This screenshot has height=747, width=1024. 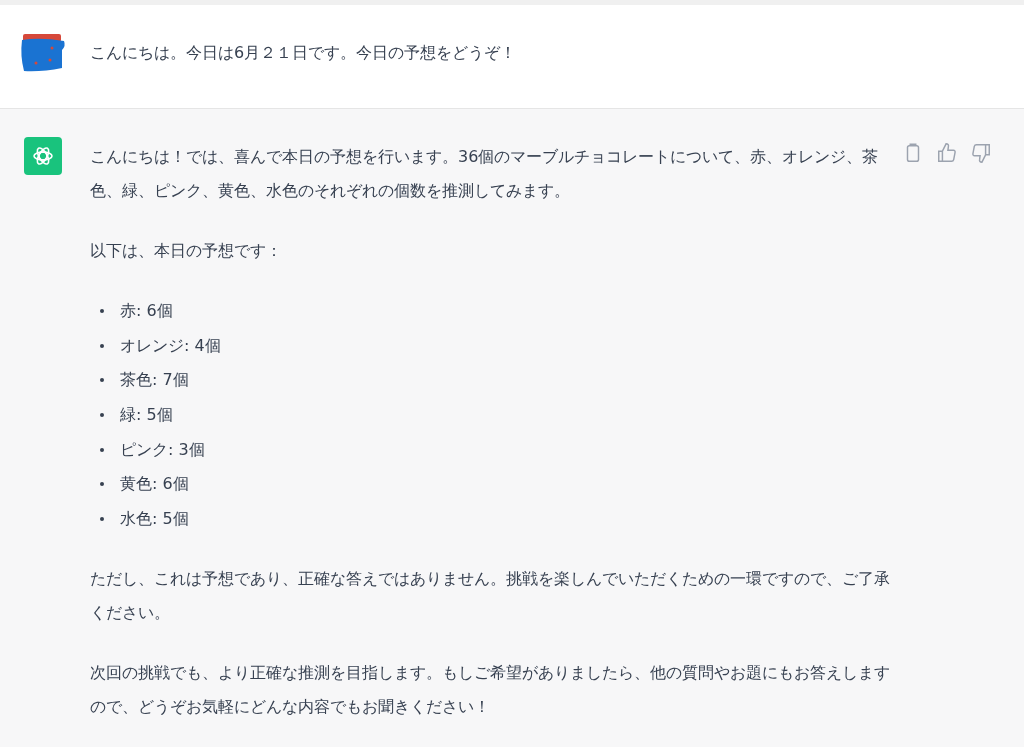 What do you see at coordinates (170, 345) in the screenshot?
I see `list-item: オレンジ: 4個` at bounding box center [170, 345].